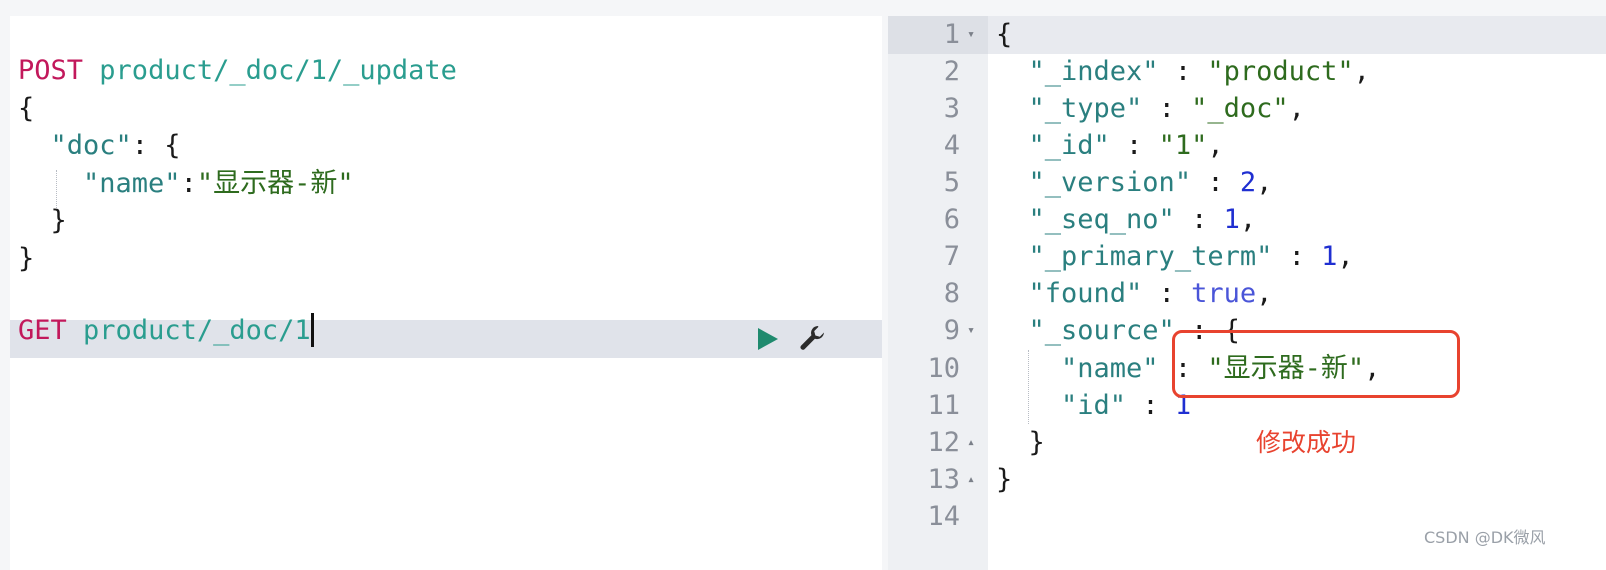 The width and height of the screenshot is (1606, 570). I want to click on json-key: "_version", so click(1110, 182).